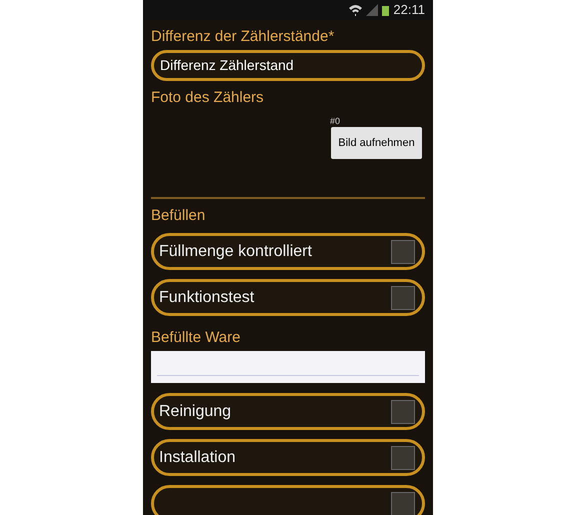 This screenshot has width=576, height=515. What do you see at coordinates (288, 500) in the screenshot?
I see `checkbox-row` at bounding box center [288, 500].